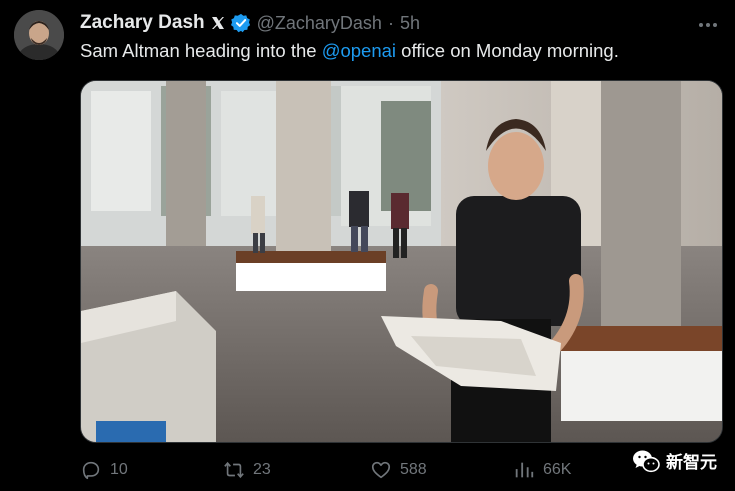 This screenshot has width=735, height=491. What do you see at coordinates (142, 23) in the screenshot?
I see `author-name: Zachary Dash` at bounding box center [142, 23].